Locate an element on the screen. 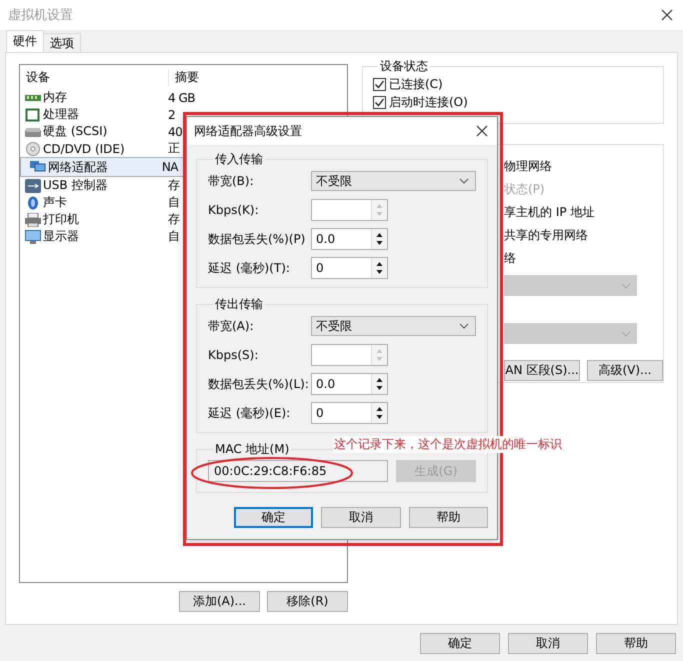 Image resolution: width=683 pixels, height=661 pixels. network-icon is located at coordinates (38, 167).